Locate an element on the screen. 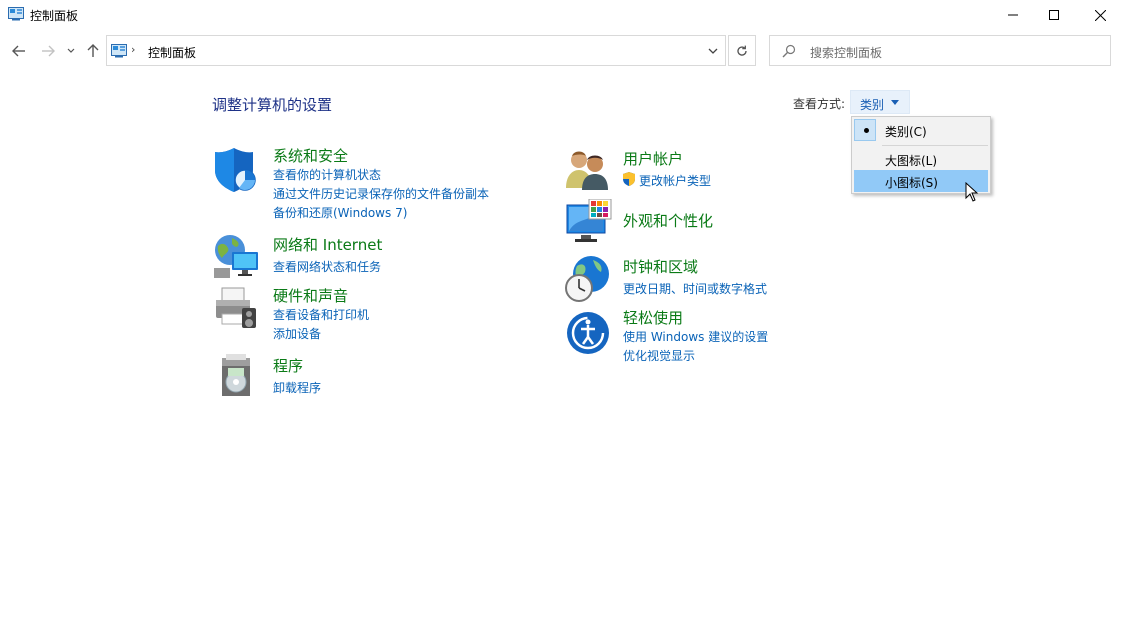 The height and width of the screenshot is (631, 1122). forward-button is located at coordinates (48, 51).